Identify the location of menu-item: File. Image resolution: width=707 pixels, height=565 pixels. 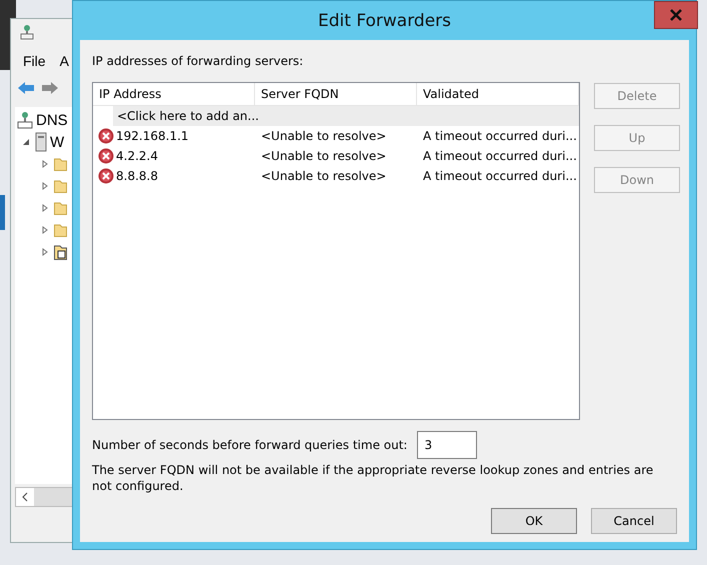
(34, 61).